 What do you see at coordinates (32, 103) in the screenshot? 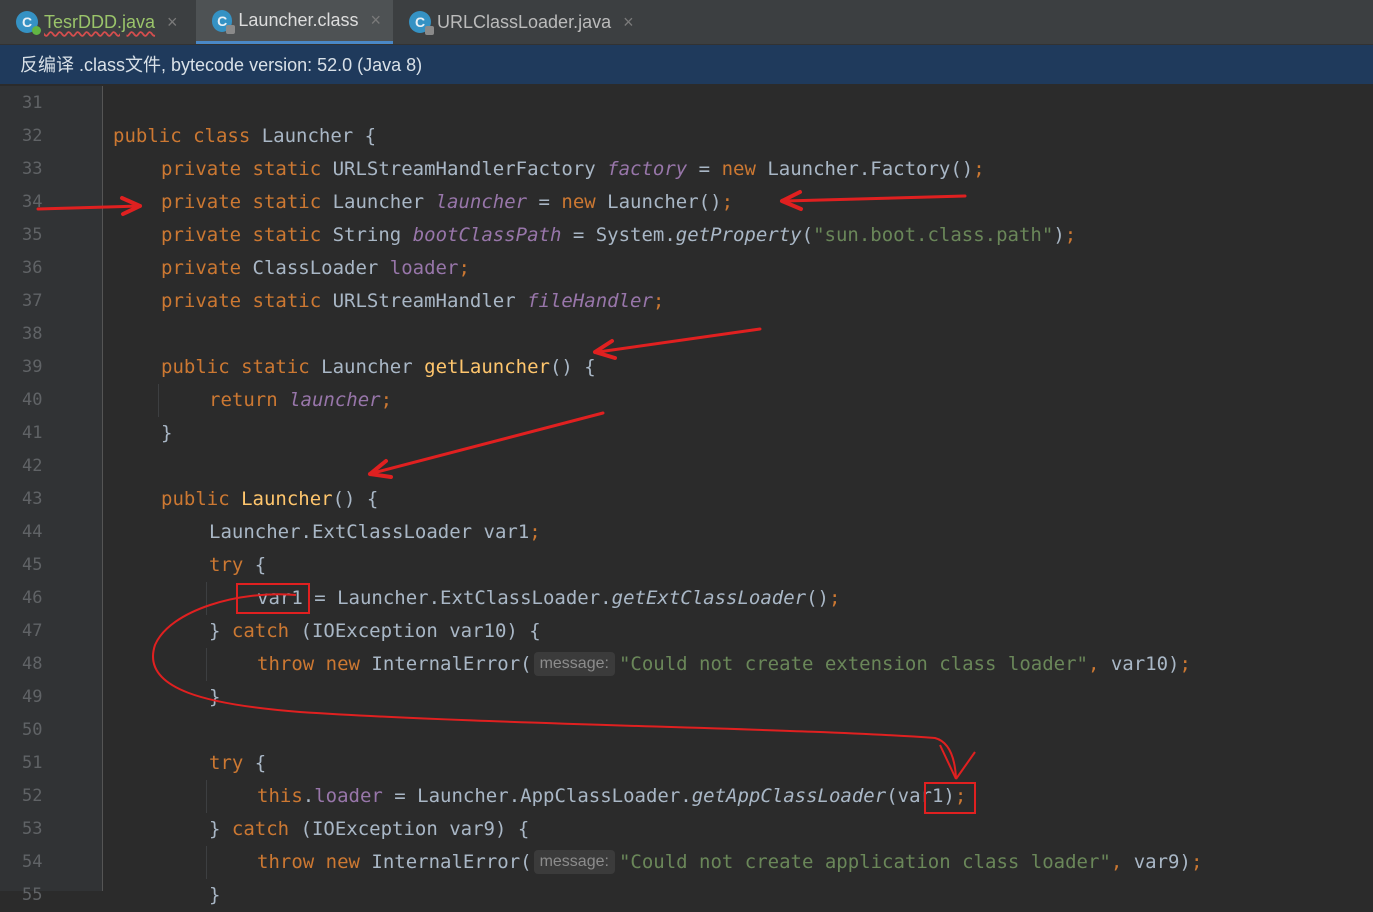
I see `line-number: 31` at bounding box center [32, 103].